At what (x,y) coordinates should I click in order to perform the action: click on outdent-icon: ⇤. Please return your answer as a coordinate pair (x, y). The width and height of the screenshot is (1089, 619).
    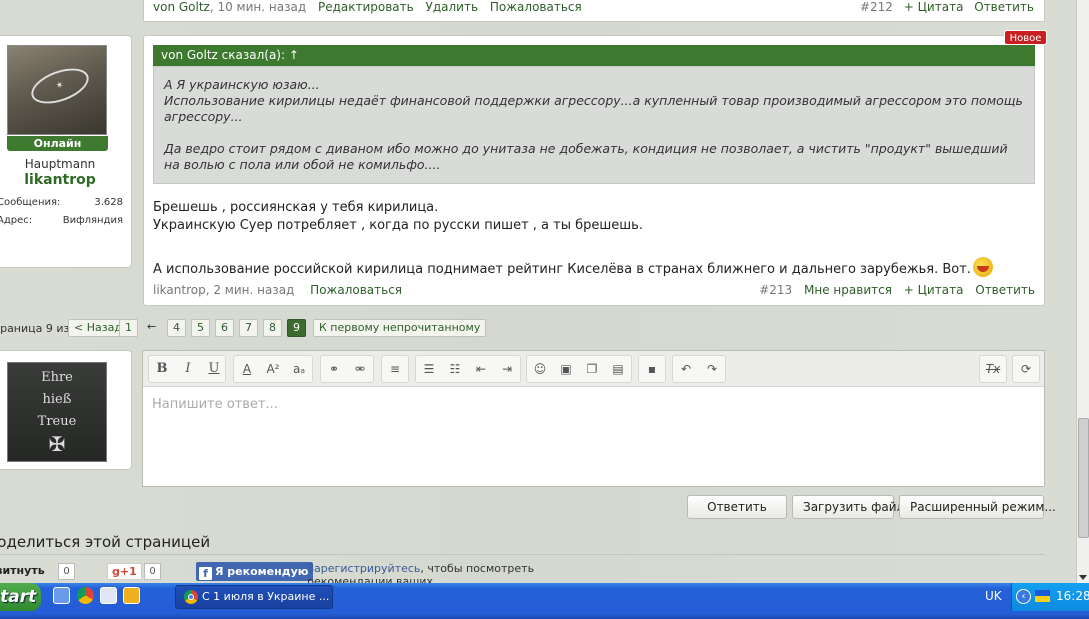
    Looking at the image, I should click on (481, 369).